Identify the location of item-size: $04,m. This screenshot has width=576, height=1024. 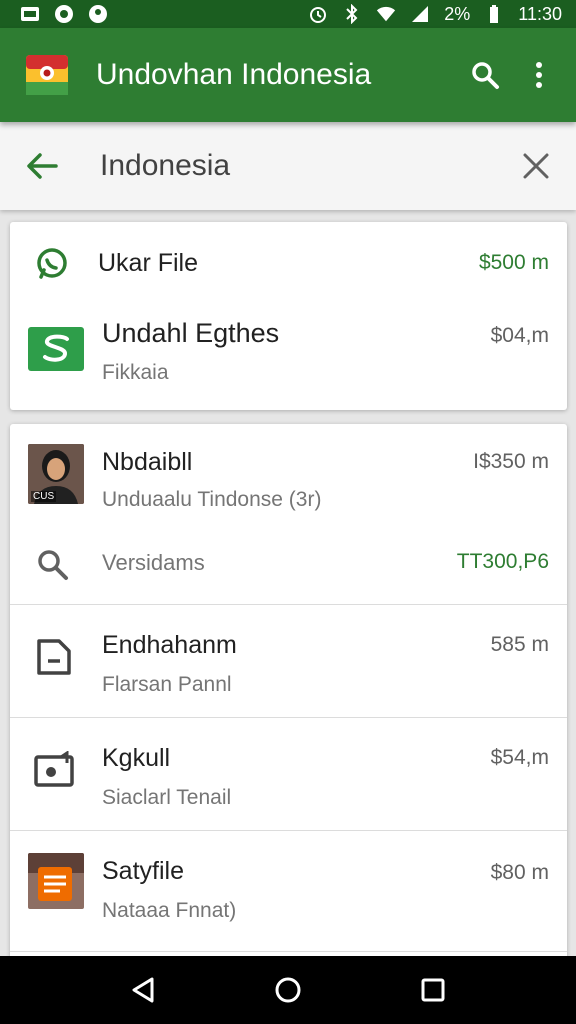
(519, 335).